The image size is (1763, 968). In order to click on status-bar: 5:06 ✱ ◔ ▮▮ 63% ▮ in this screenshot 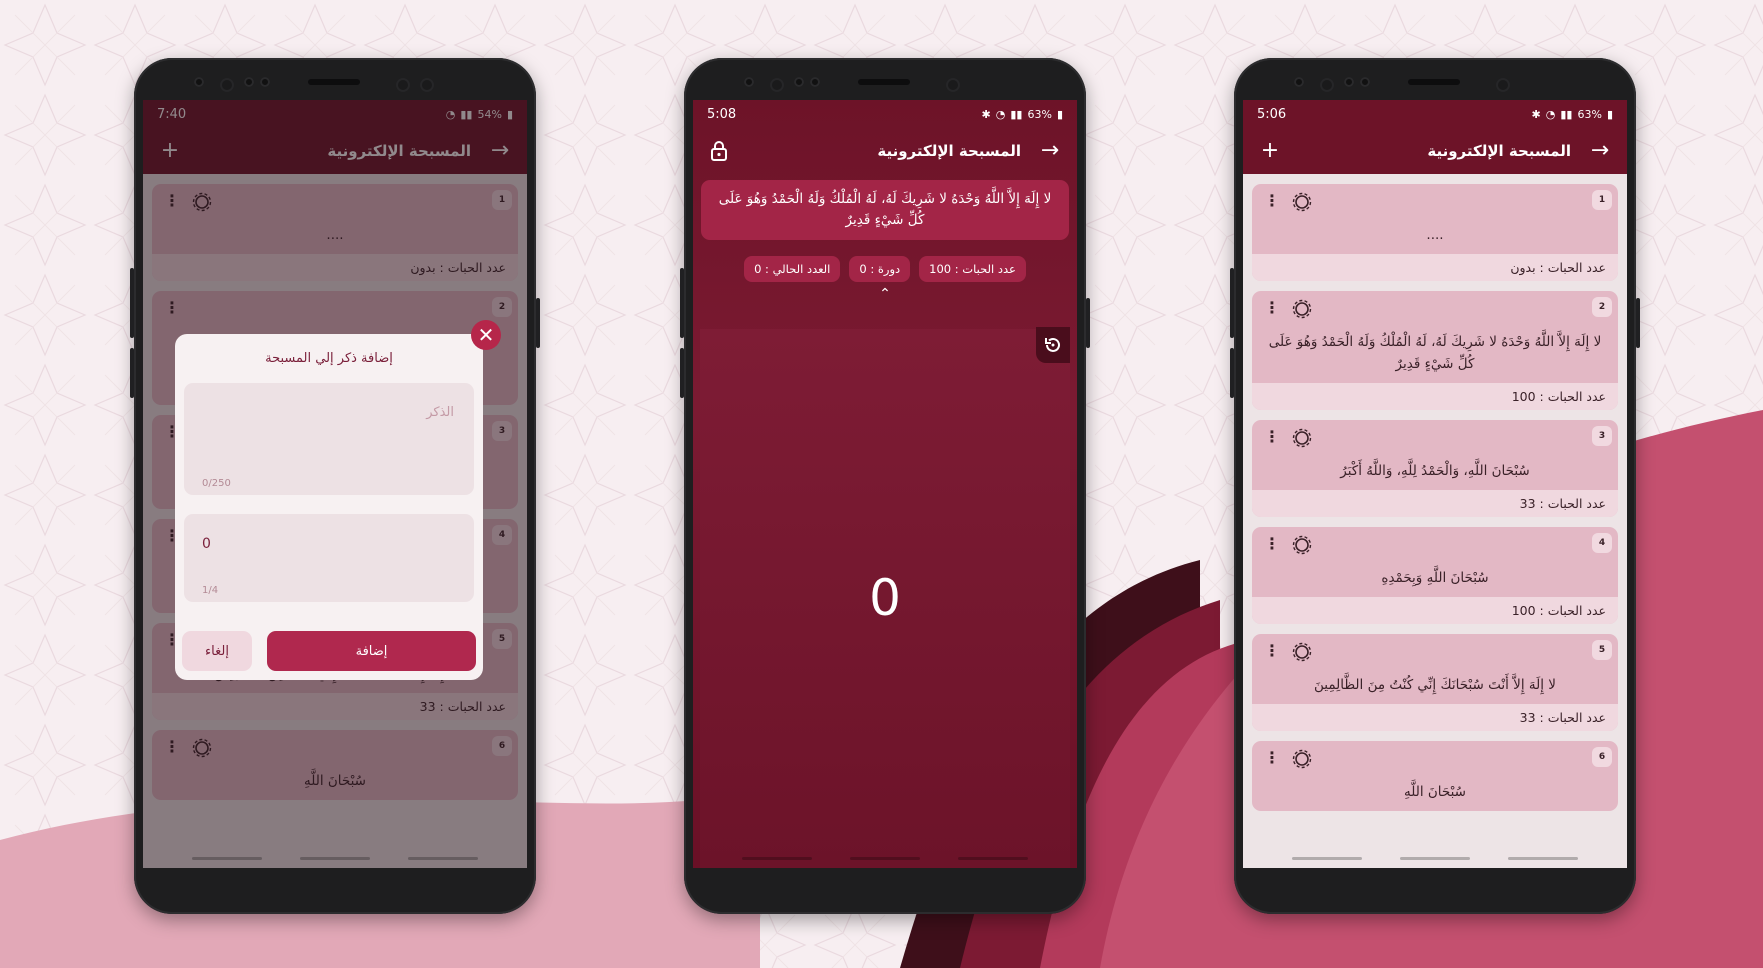, I will do `click(1435, 114)`.